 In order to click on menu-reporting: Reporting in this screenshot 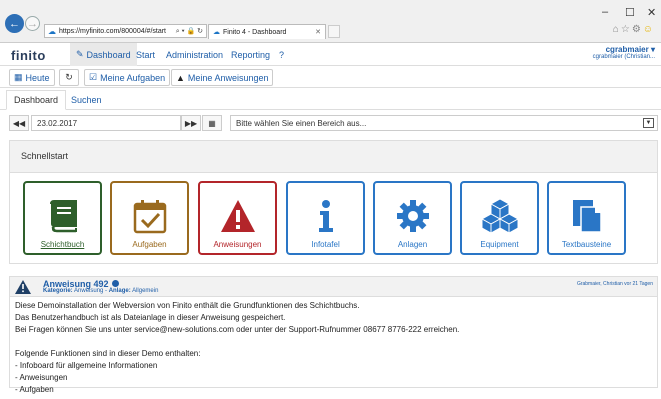, I will do `click(250, 54)`.